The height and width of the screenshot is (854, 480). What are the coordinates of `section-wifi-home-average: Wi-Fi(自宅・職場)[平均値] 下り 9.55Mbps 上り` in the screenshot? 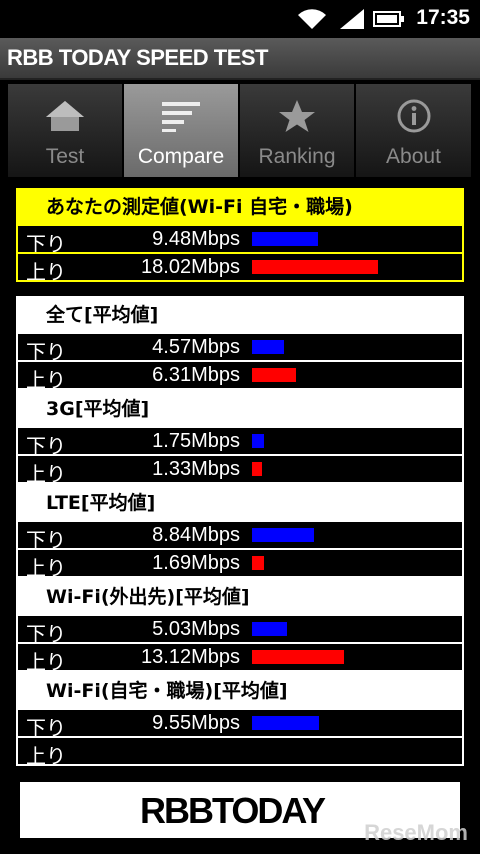 It's located at (240, 720).